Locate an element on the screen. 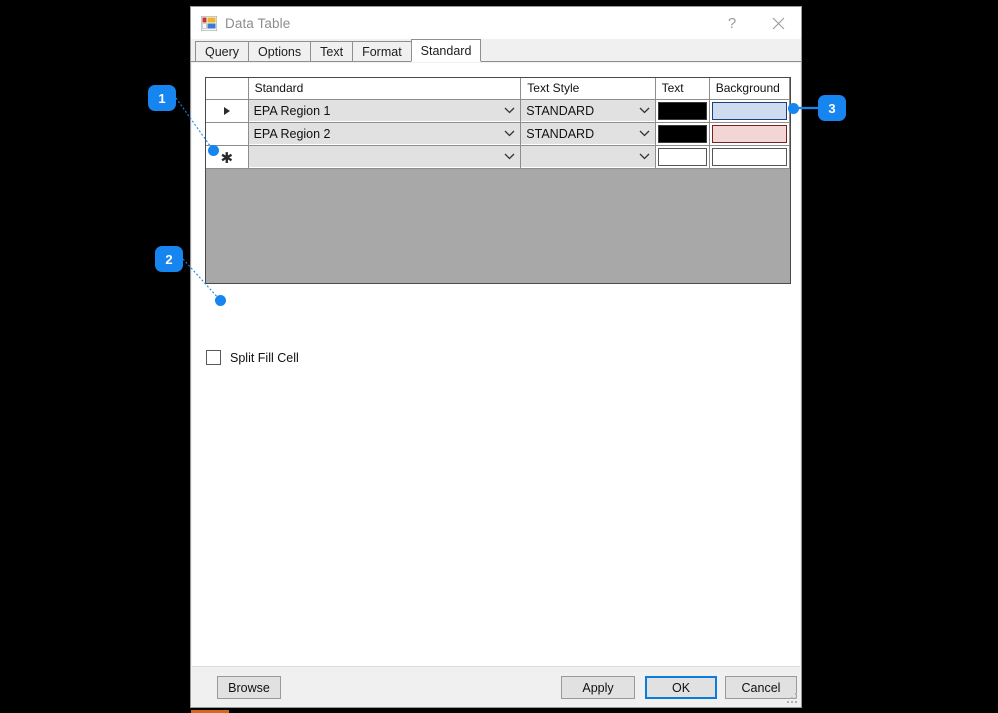  resize-grip is located at coordinates (791, 697).